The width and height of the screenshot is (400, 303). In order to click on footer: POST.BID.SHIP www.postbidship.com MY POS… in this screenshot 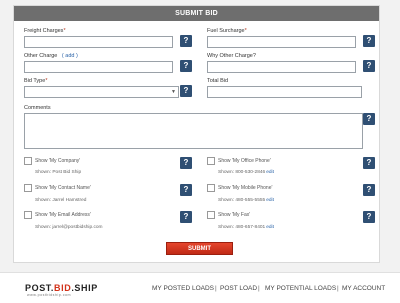, I will do `click(200, 287)`.